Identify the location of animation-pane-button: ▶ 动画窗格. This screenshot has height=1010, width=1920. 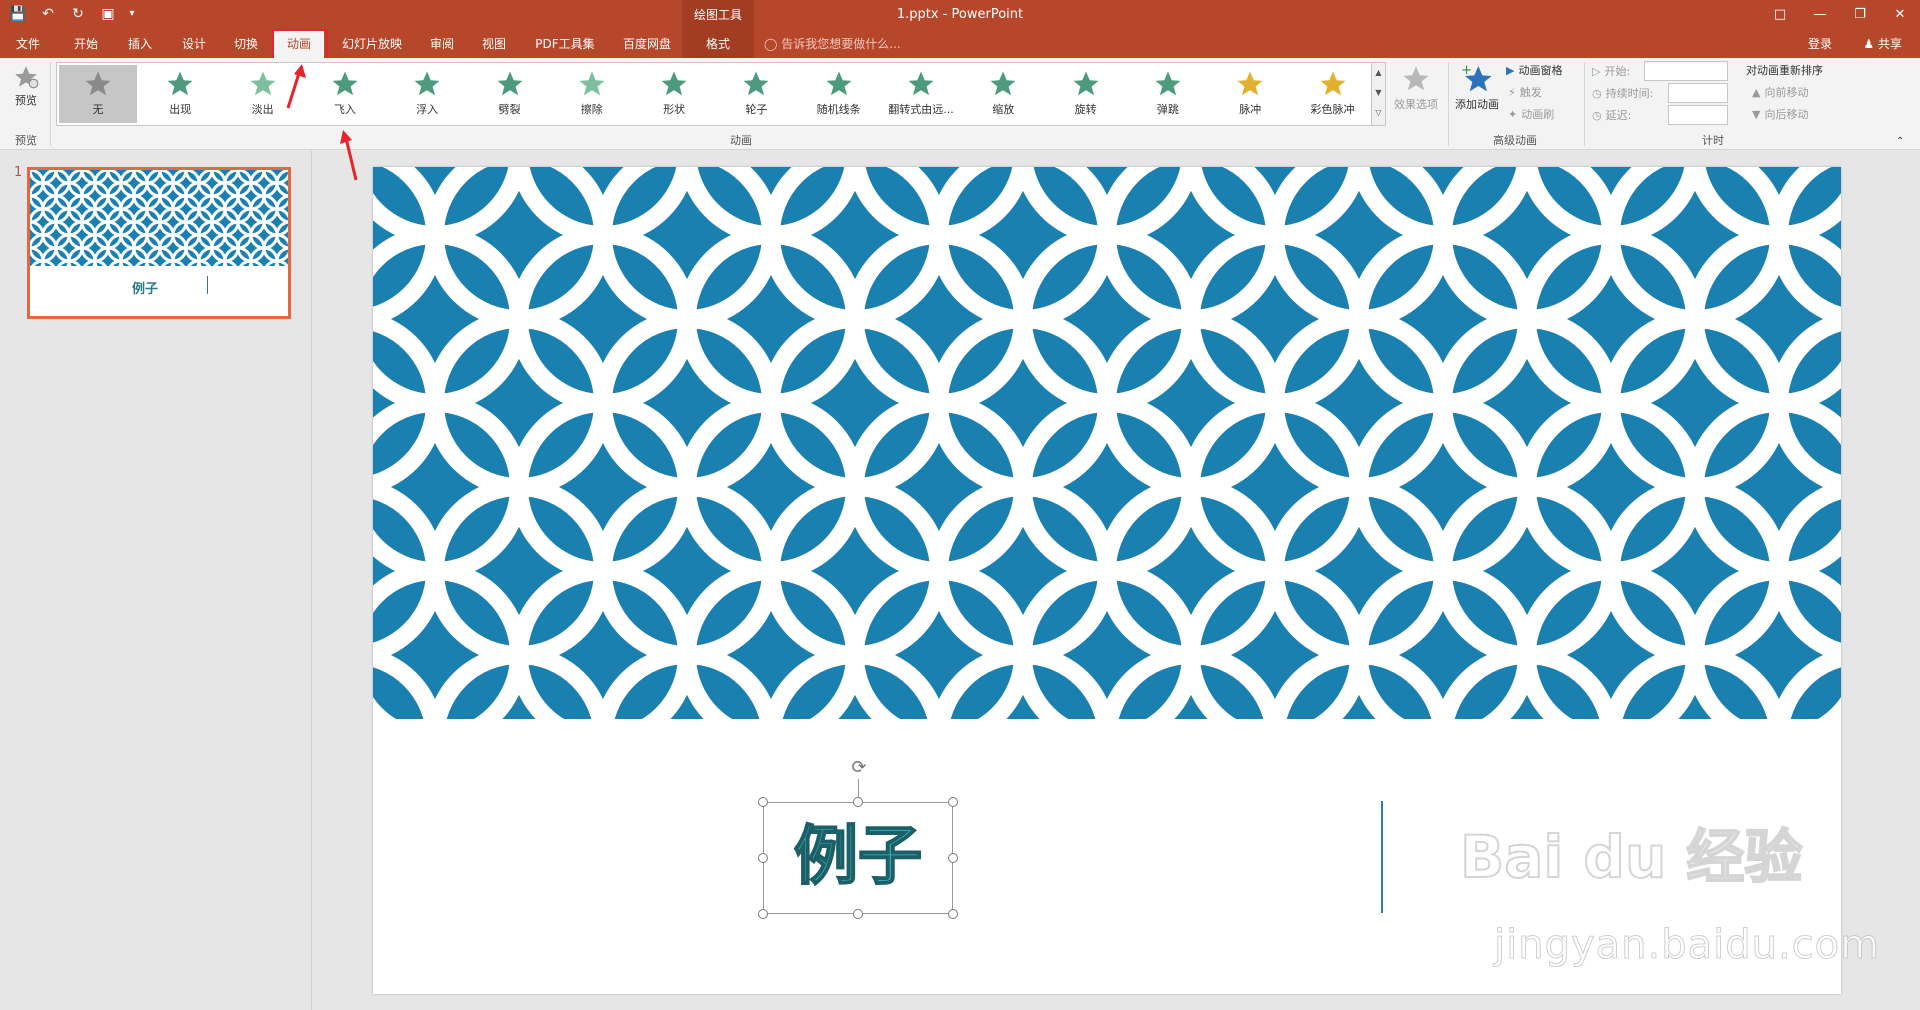
(1534, 70).